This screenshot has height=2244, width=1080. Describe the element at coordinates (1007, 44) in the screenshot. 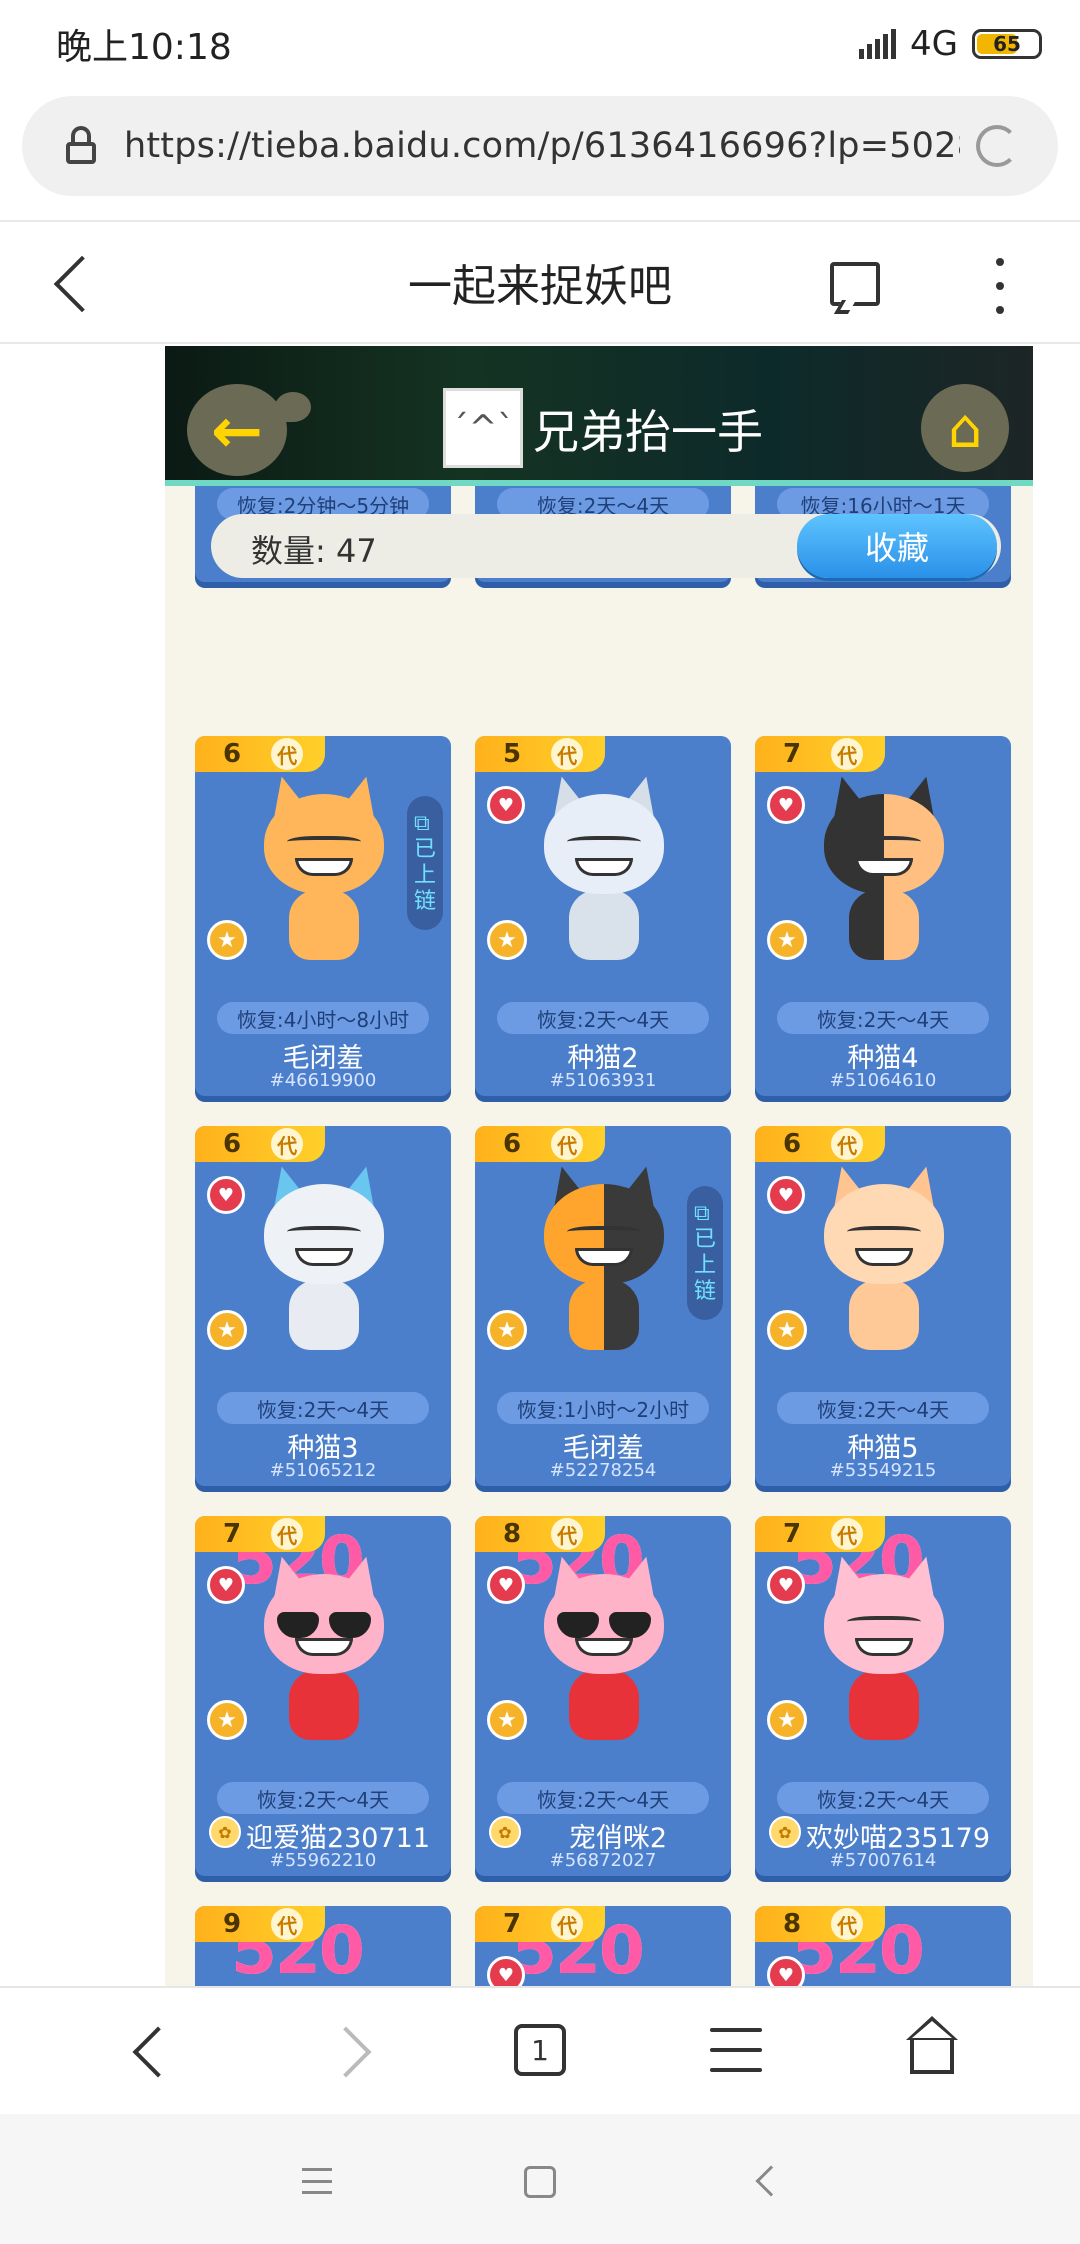

I see `battery-level: 65` at that location.